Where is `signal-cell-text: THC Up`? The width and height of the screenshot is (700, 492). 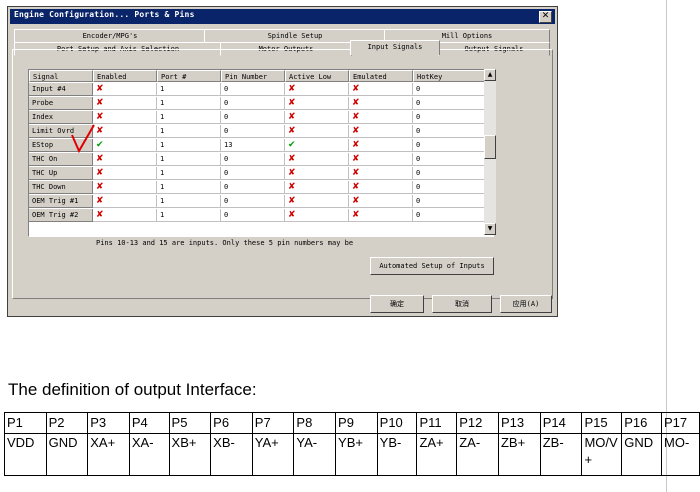
signal-cell-text: THC Up is located at coordinates (45, 173).